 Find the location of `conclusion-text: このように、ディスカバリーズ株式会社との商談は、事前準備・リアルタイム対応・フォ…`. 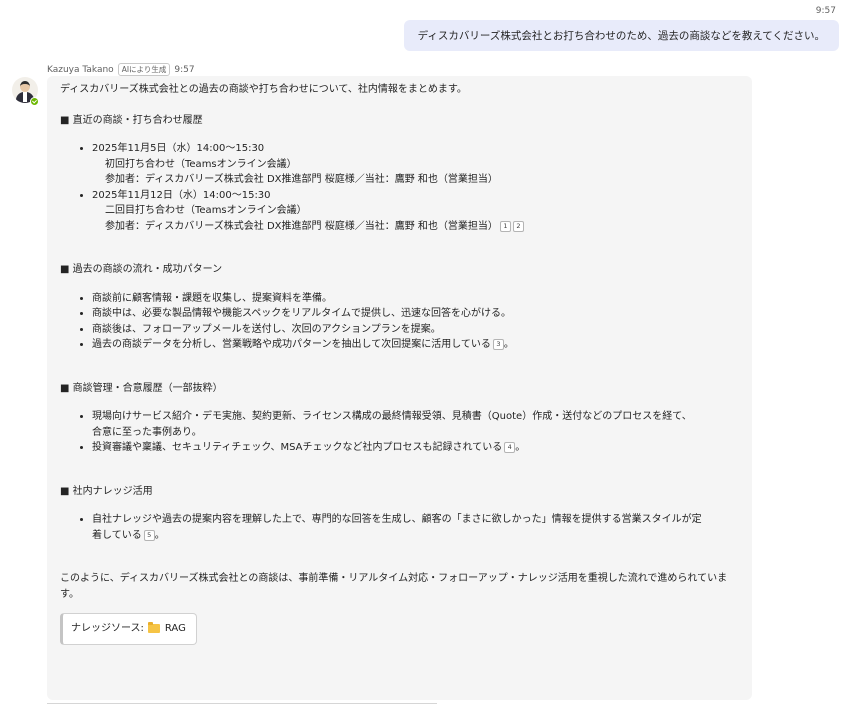

conclusion-text: このように、ディスカバリーズ株式会社との商談は、事前準備・リアルタイム対応・フォ… is located at coordinates (394, 586).